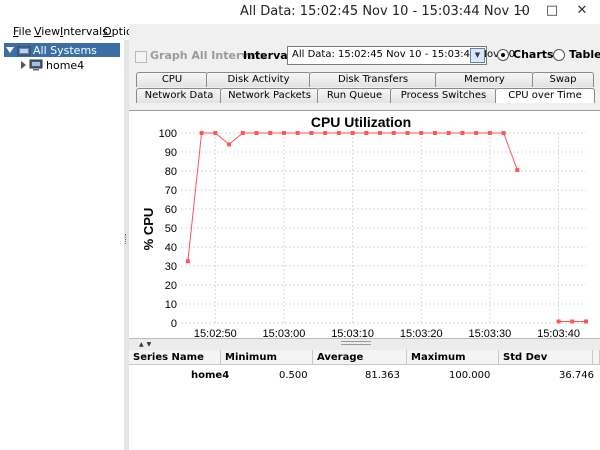  Describe the element at coordinates (210, 375) in the screenshot. I see `cell-series-name: home4` at that location.